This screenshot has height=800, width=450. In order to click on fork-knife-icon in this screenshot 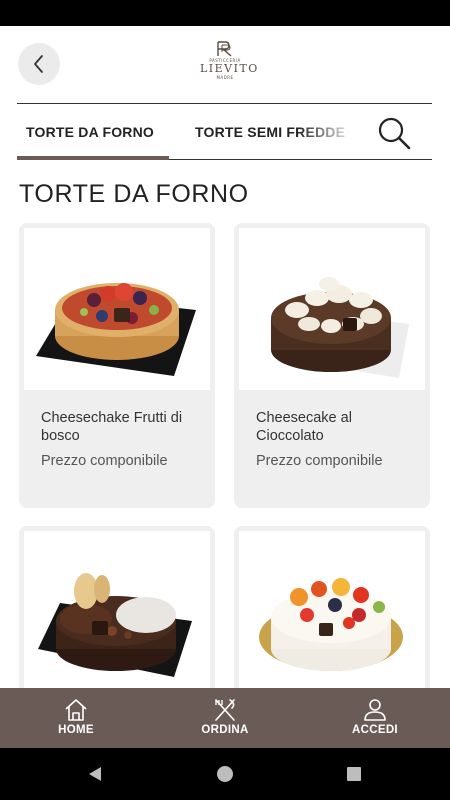, I will do `click(225, 710)`.